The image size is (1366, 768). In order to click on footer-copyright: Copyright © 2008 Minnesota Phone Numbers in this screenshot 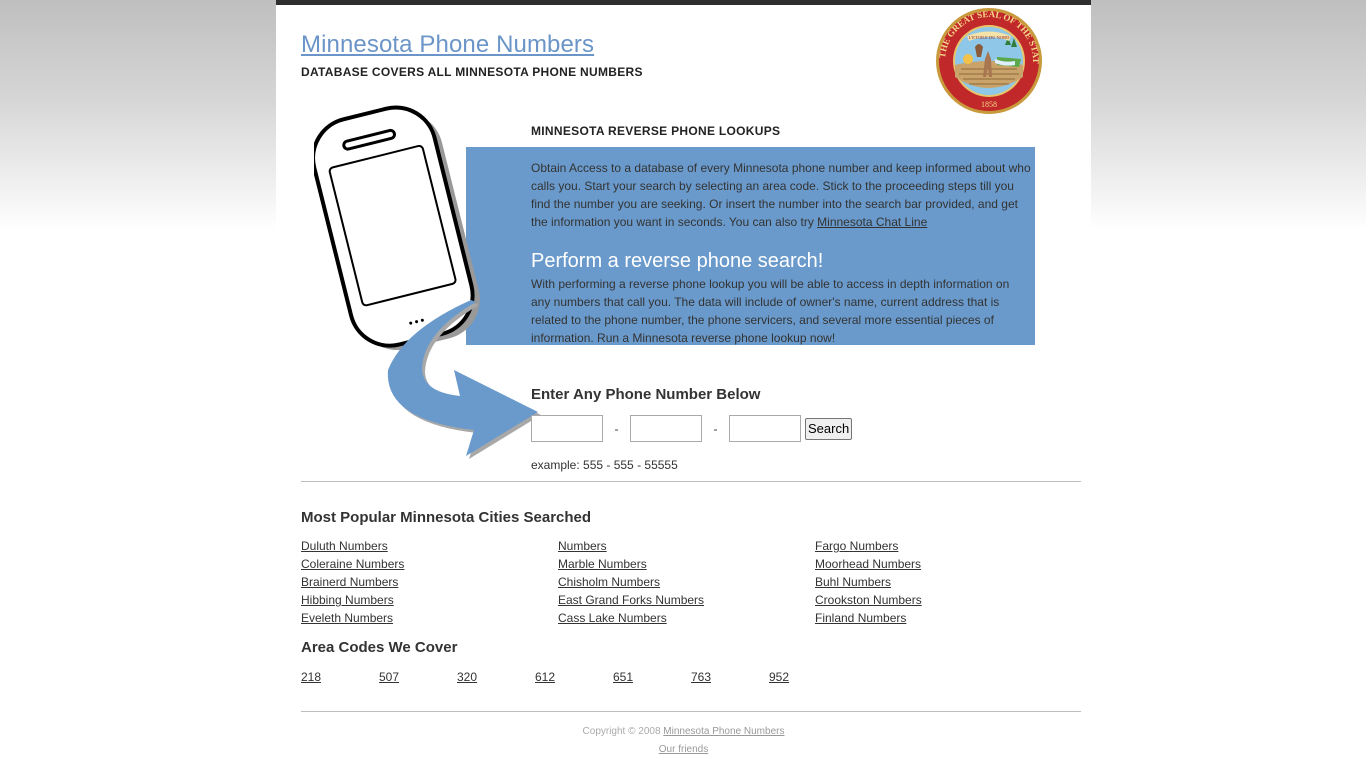, I will do `click(683, 731)`.